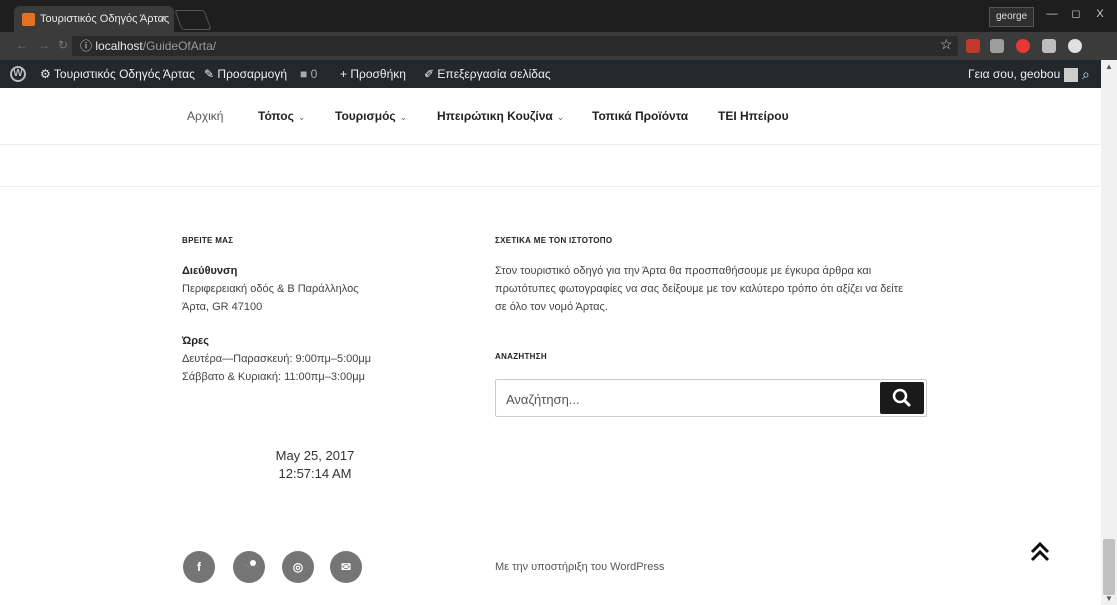 This screenshot has width=1117, height=605. I want to click on double-chevron-up-icon, so click(1040, 551).